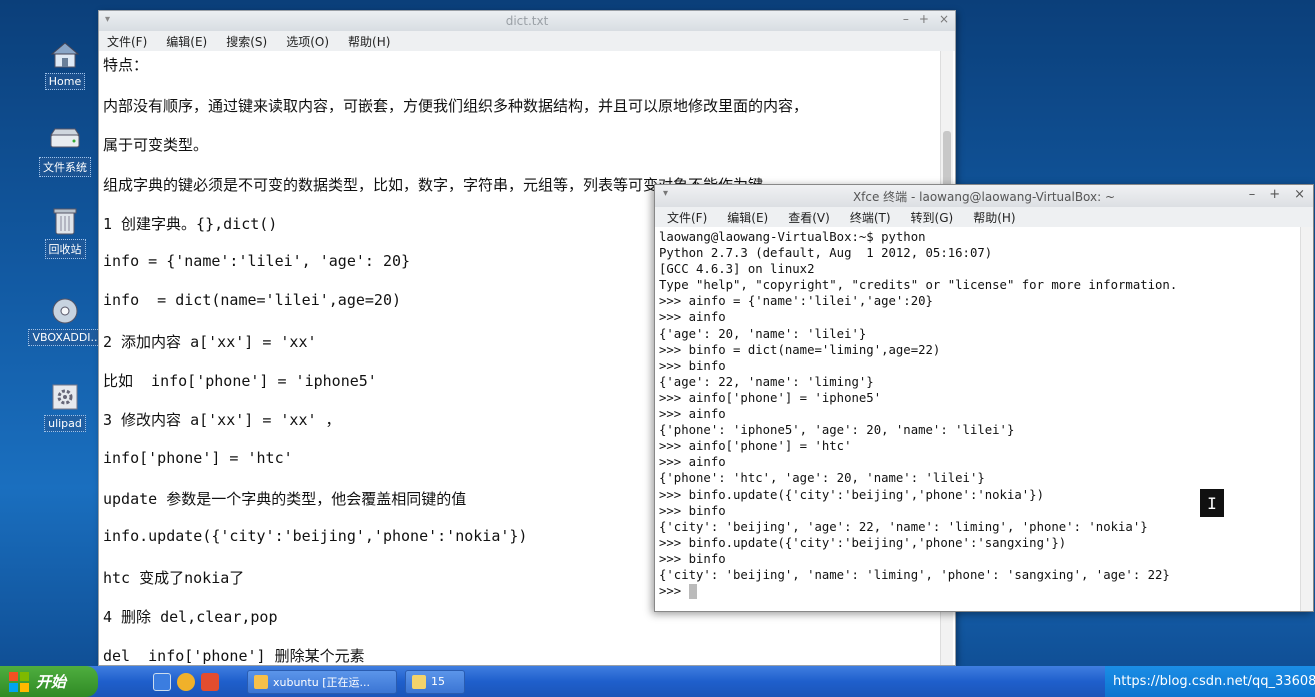 The width and height of the screenshot is (1315, 697). I want to click on editor-title: dict.txt, so click(527, 21).